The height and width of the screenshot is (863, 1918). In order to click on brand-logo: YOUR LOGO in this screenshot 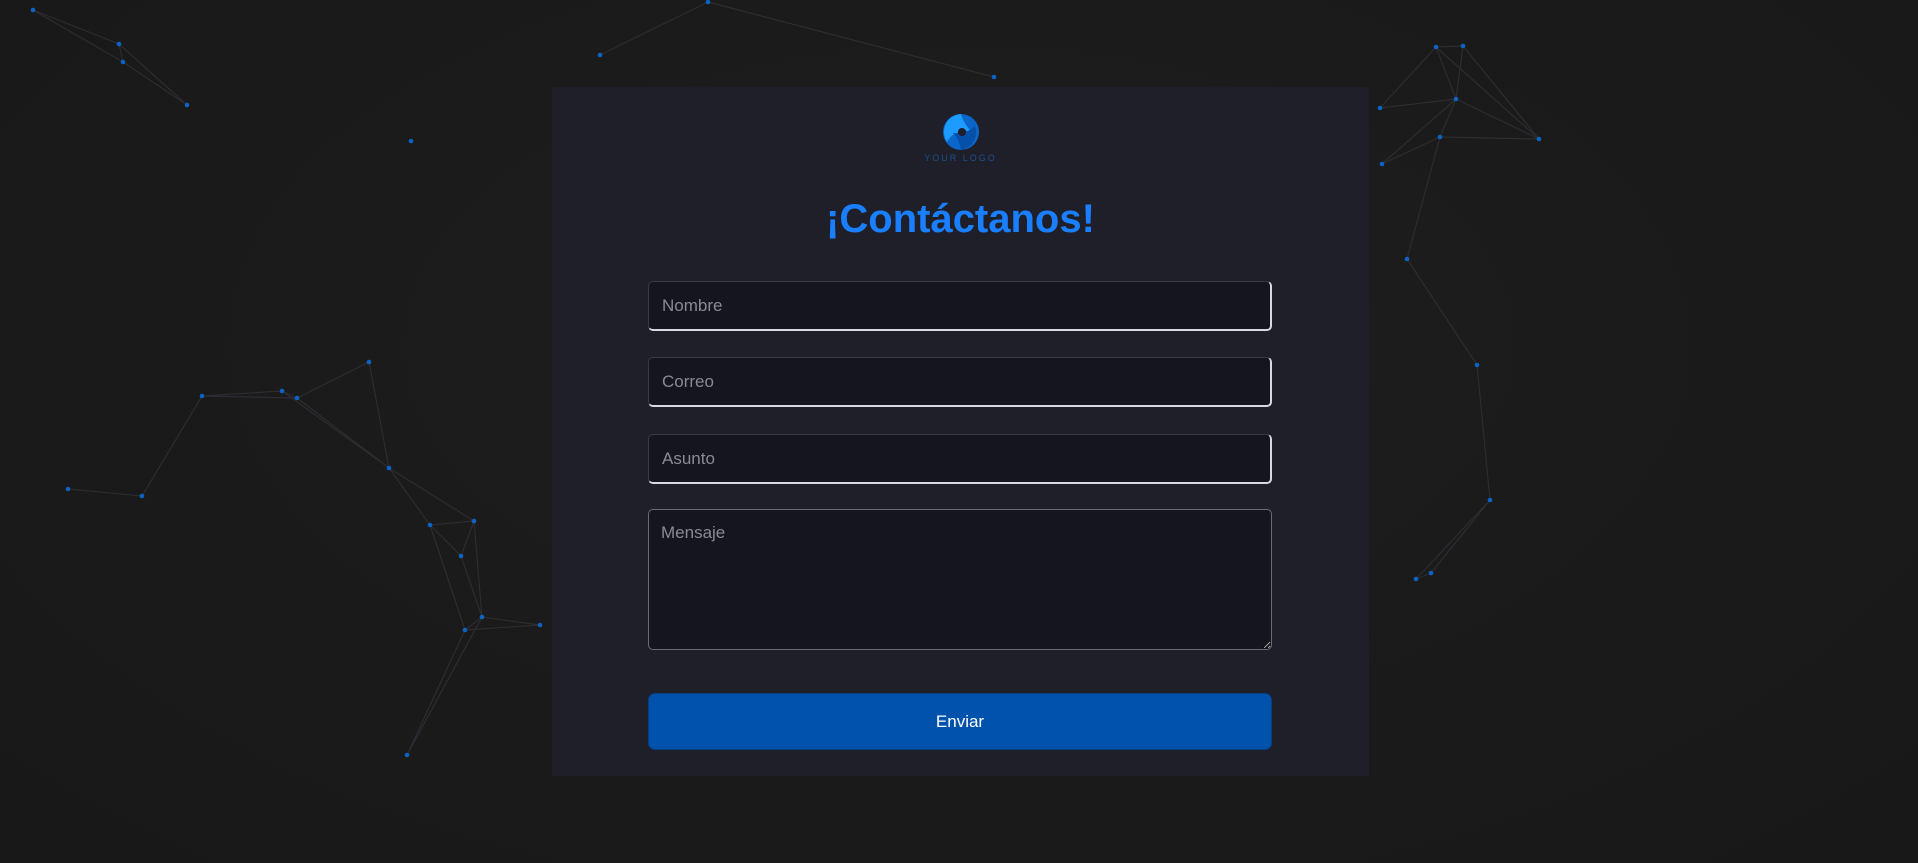, I will do `click(960, 140)`.